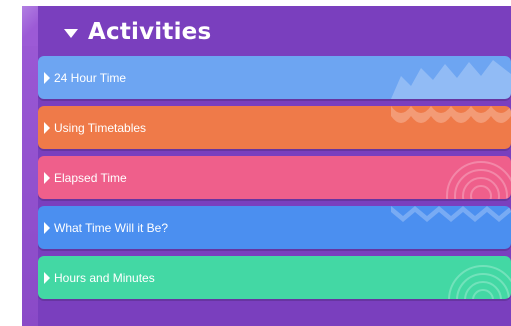 The image size is (511, 326). Describe the element at coordinates (274, 77) in the screenshot. I see `activity-item-24-hour-time: 24 Hour Time` at that location.